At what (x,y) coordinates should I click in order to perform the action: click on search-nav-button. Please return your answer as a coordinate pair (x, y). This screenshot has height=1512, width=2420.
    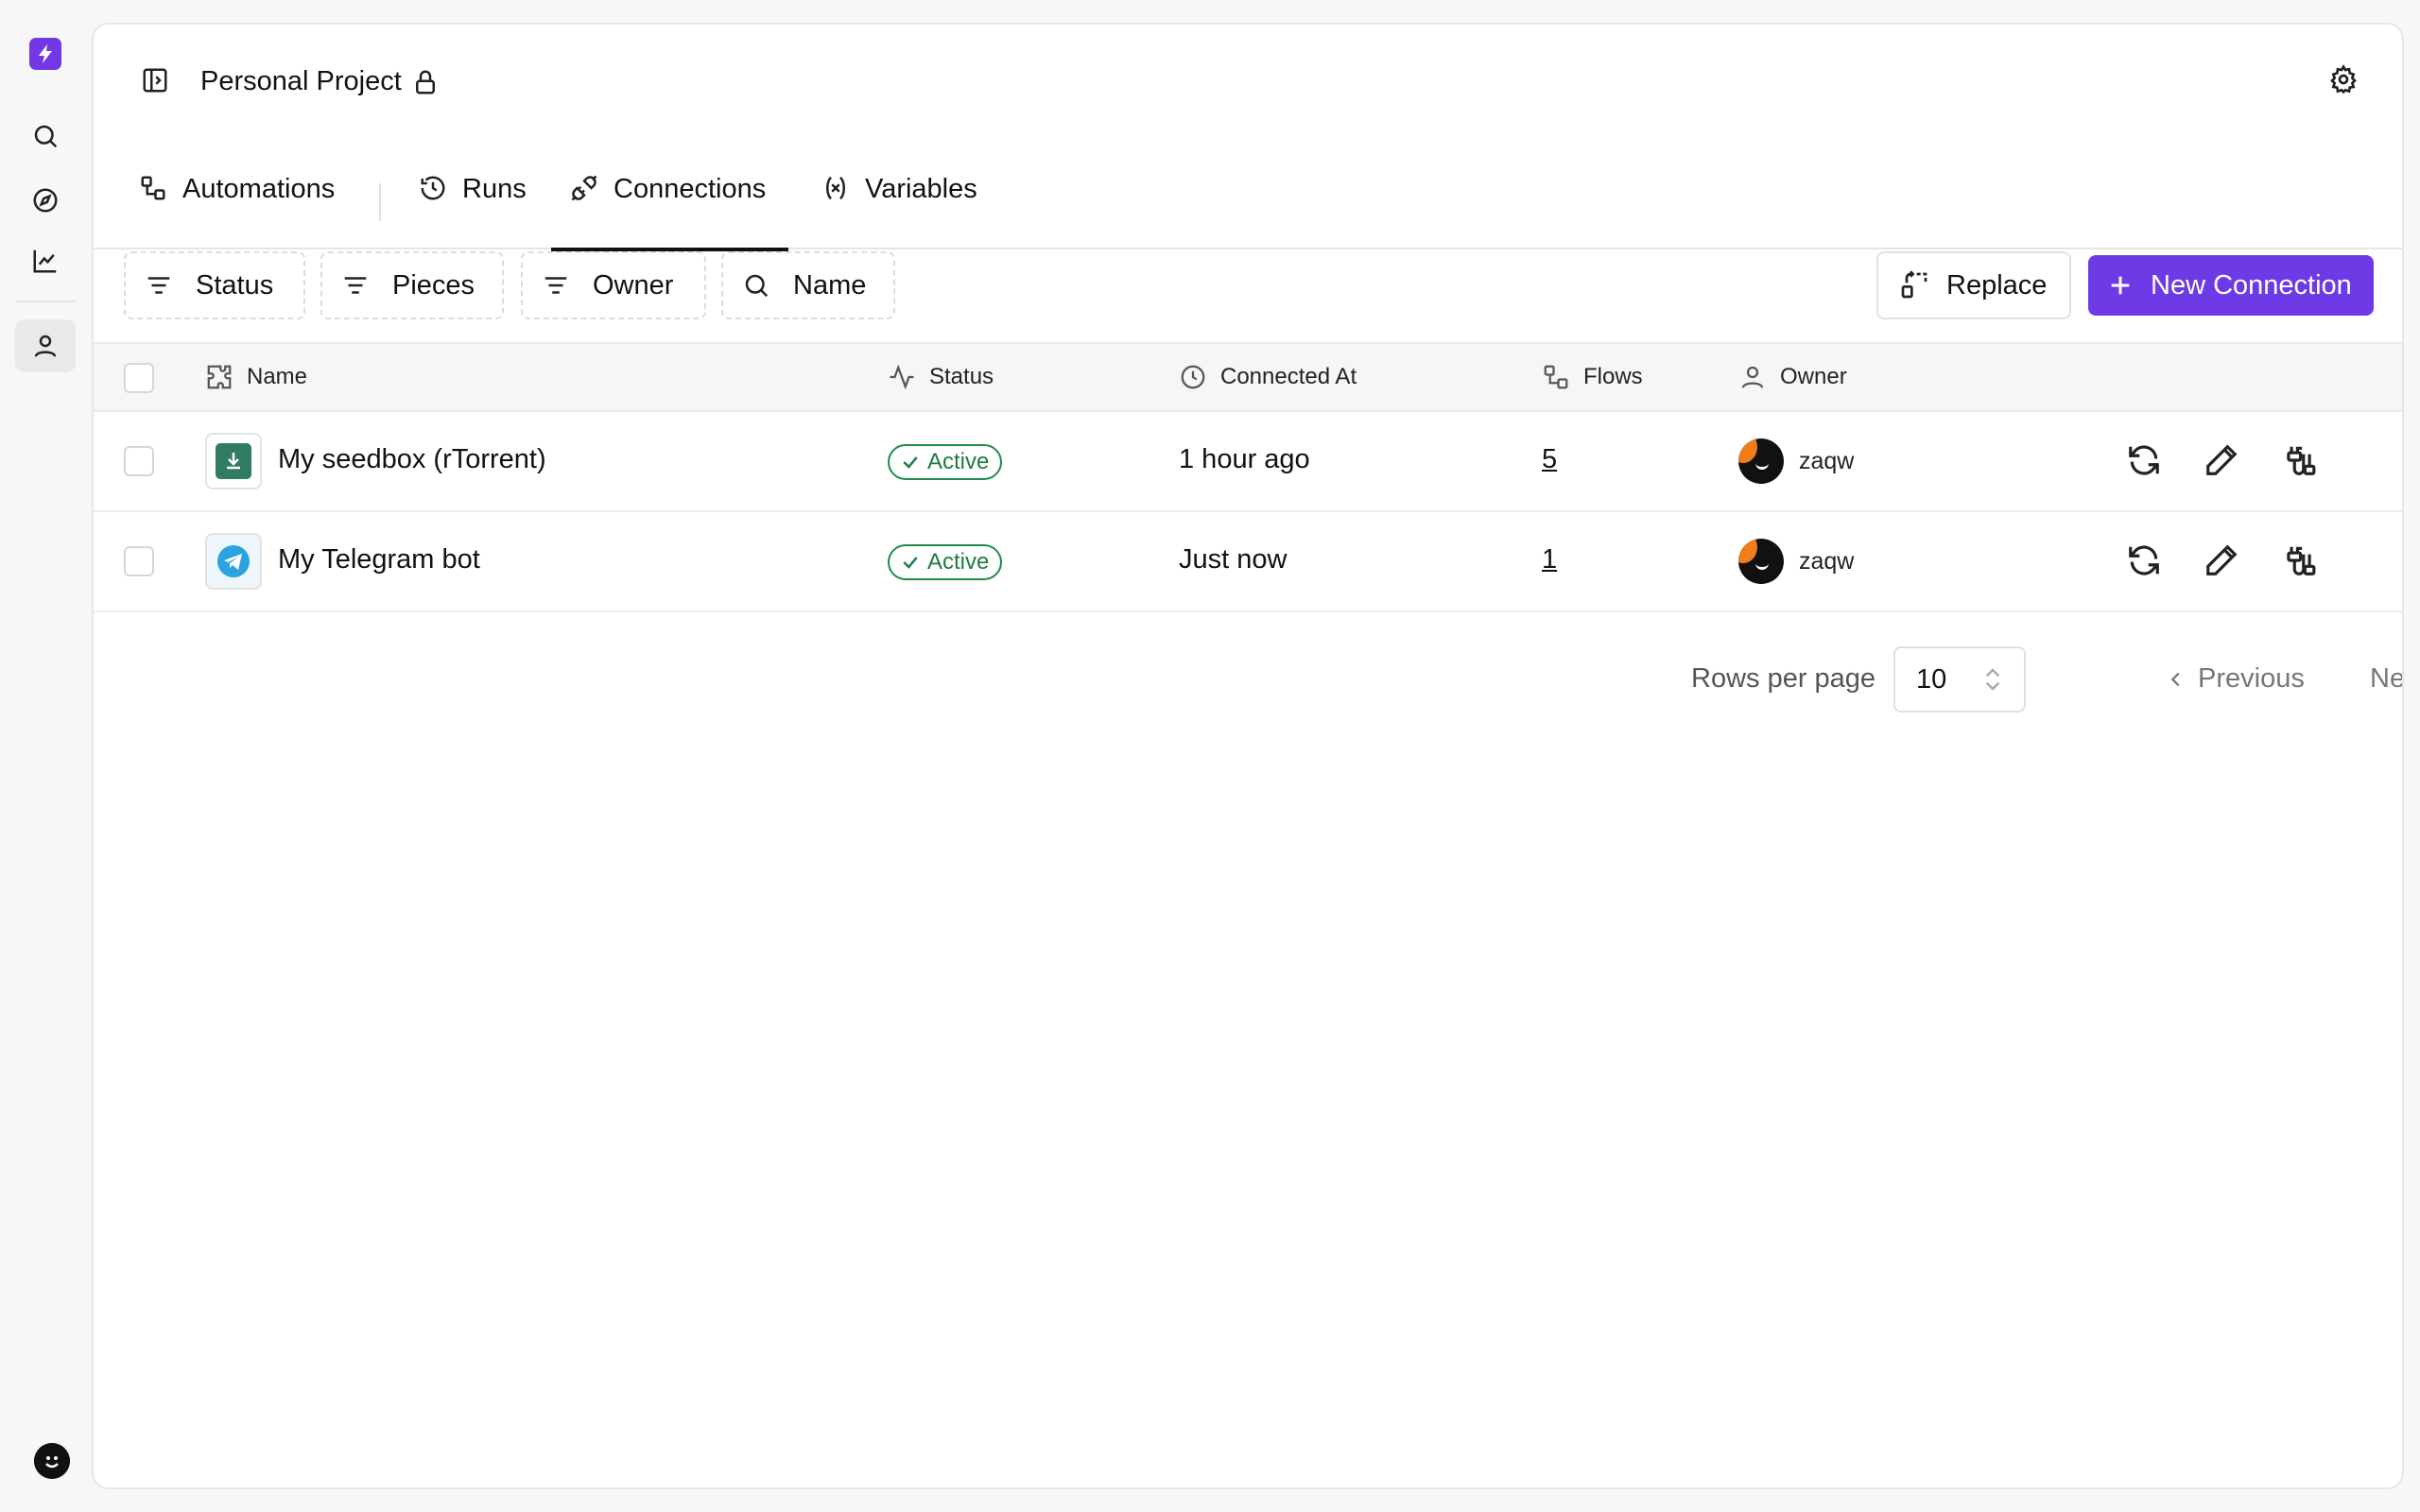
    Looking at the image, I should click on (45, 136).